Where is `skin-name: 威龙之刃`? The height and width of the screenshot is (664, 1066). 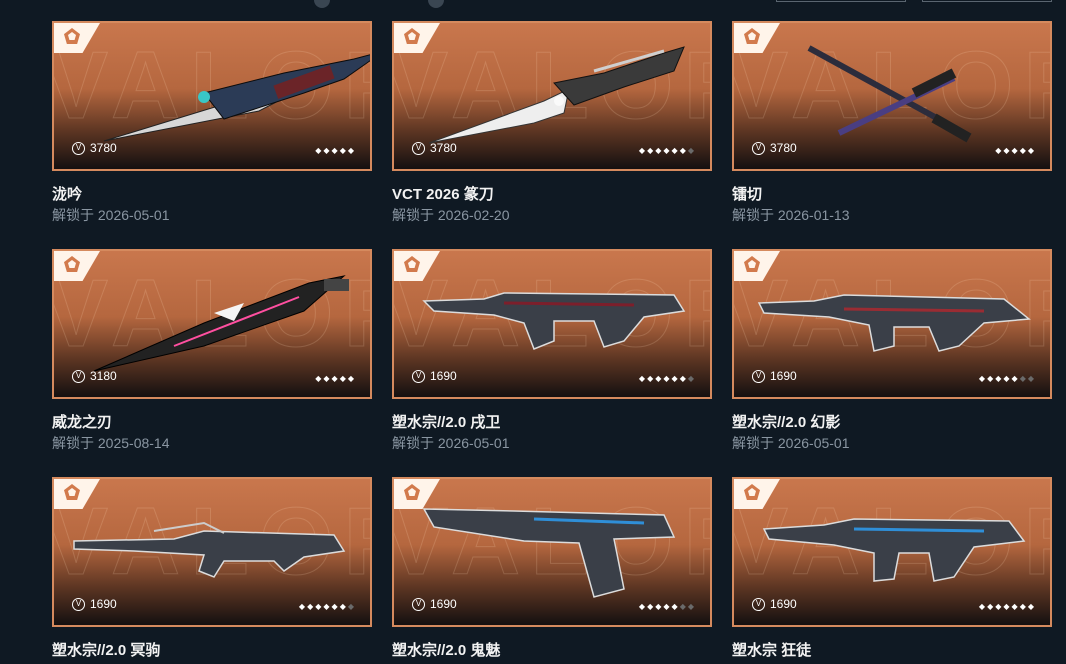 skin-name: 威龙之刃 is located at coordinates (82, 422).